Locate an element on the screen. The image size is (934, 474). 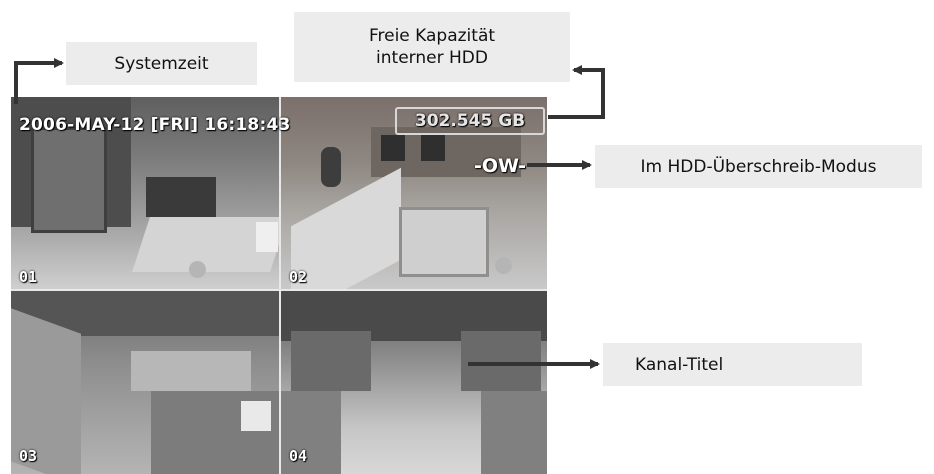
grid-divider-horizontal is located at coordinates (279, 290).